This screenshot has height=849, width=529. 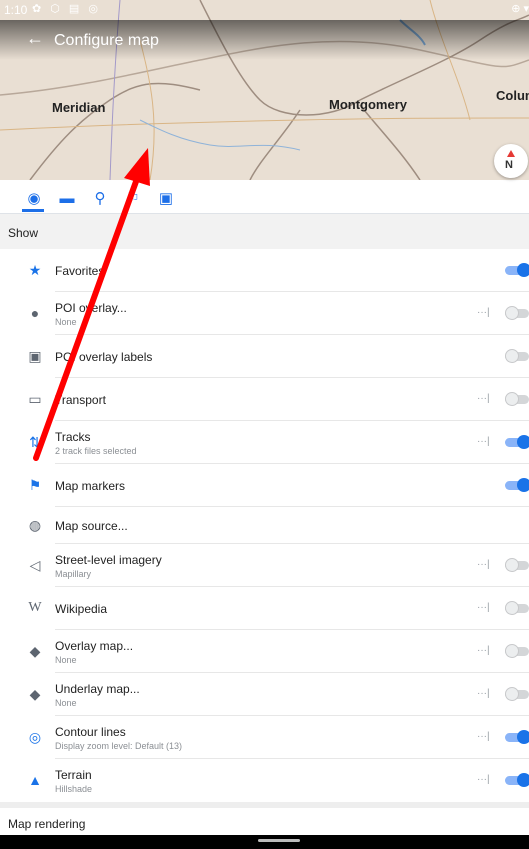 I want to click on list-item-tracks: ⇅ Tracks 2 track files selected ···|, so click(x=264, y=442).